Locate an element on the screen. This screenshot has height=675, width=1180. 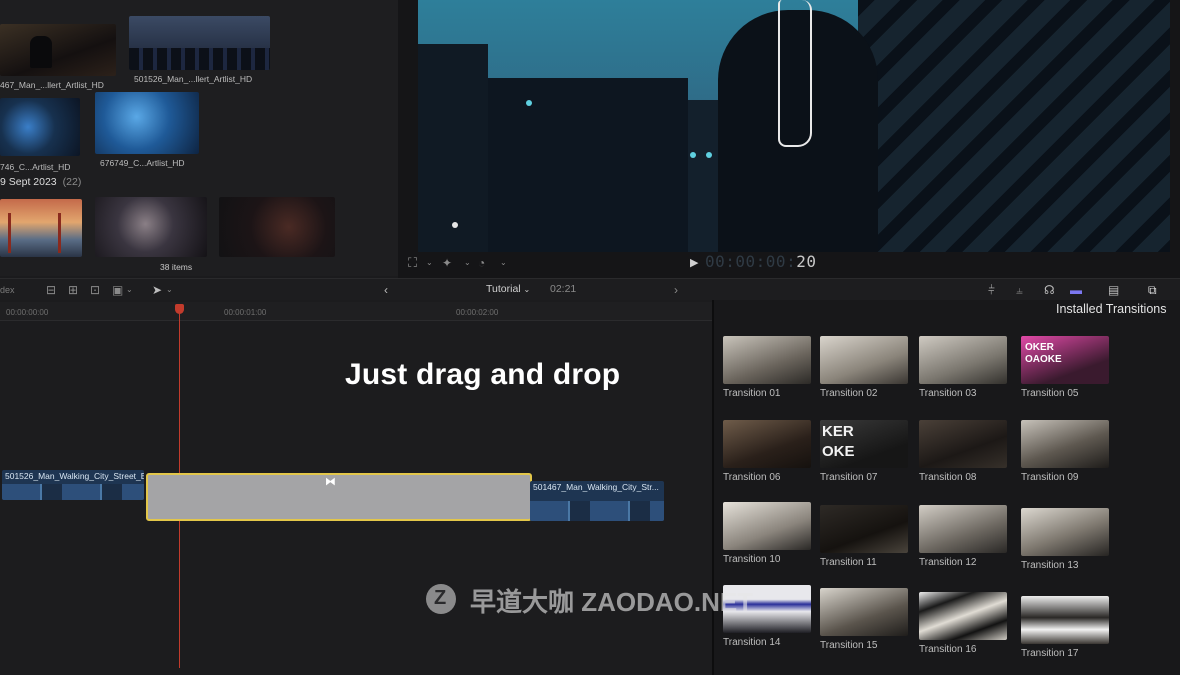
watermark-logo-letter: Z is located at coordinates (440, 598).